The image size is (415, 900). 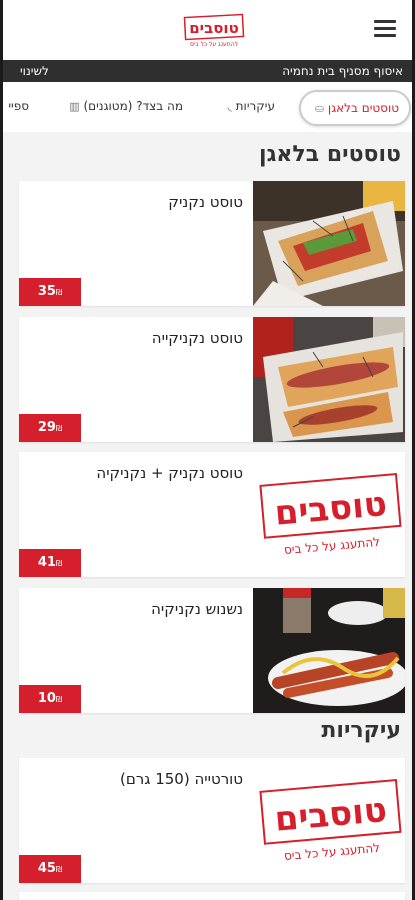 I want to click on price-badge: 41₪, so click(x=50, y=563).